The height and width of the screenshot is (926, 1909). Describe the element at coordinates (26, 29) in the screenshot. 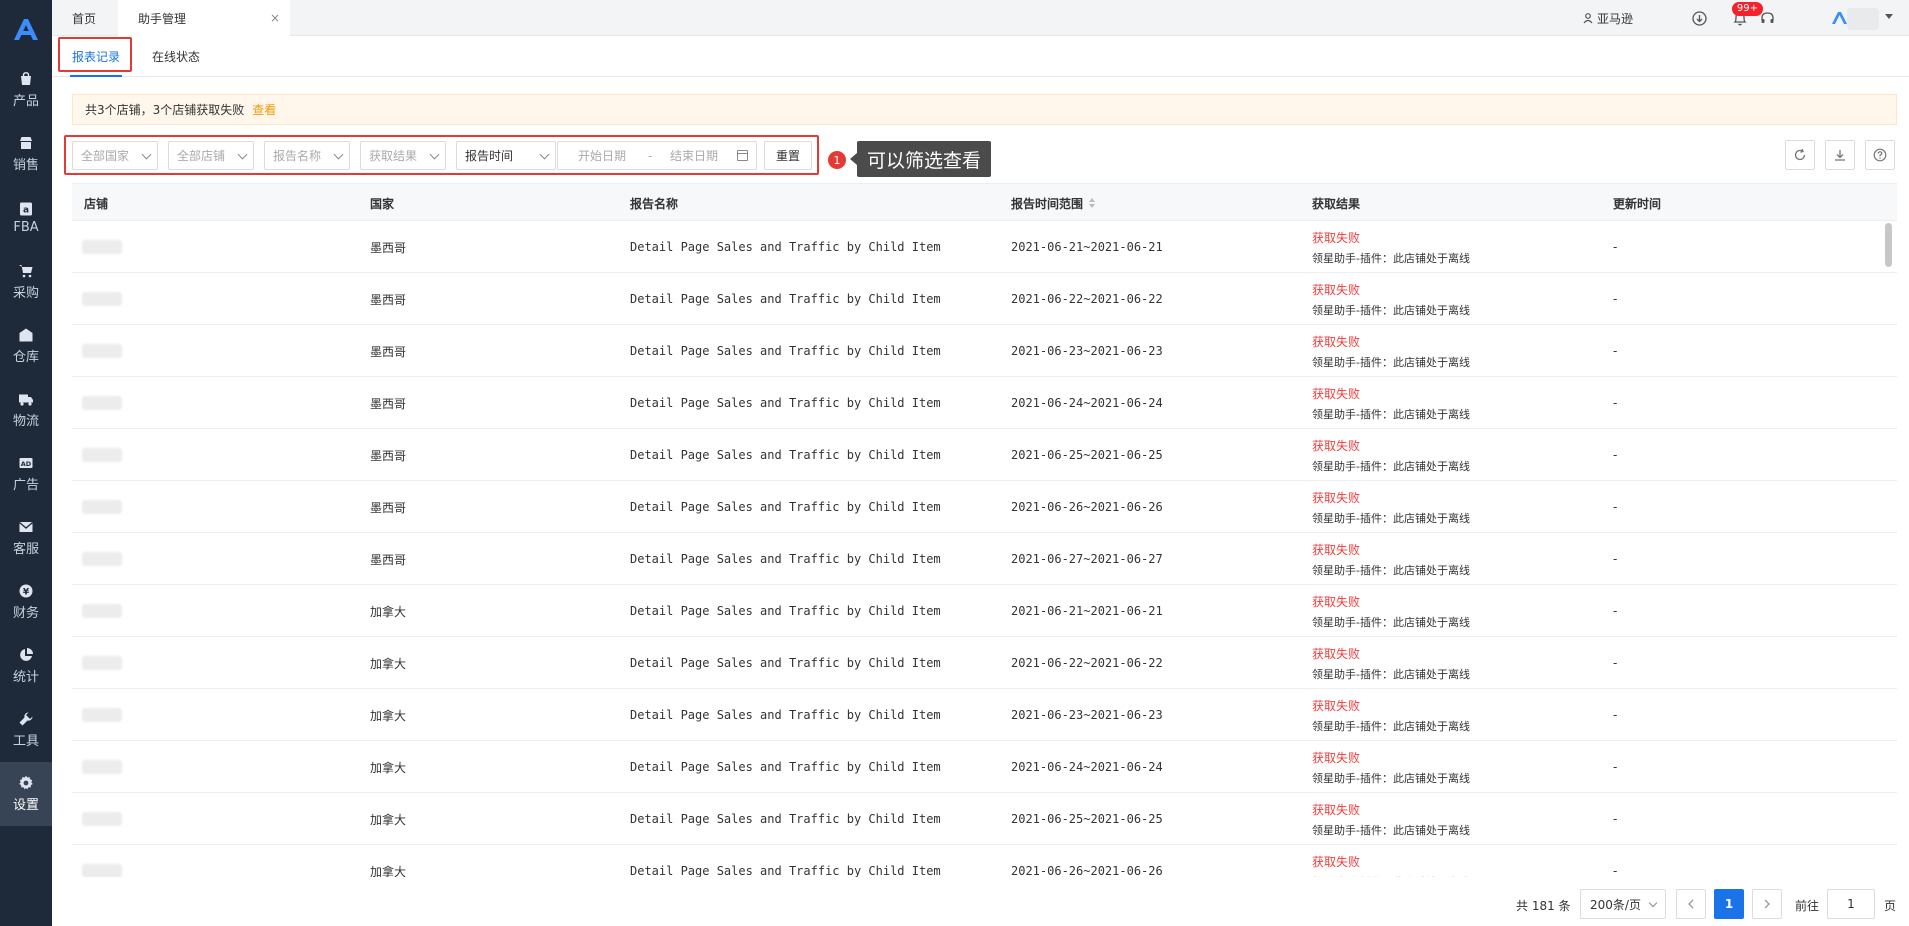

I see `app-logo` at that location.